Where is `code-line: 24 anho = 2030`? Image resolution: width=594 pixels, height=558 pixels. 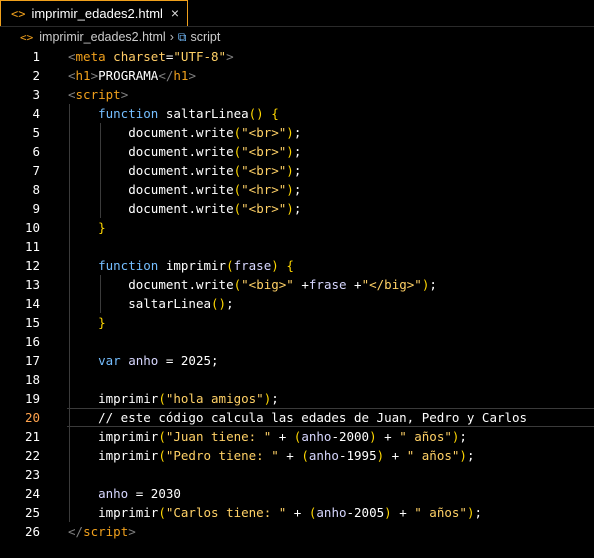
code-line: 24 anho = 2030 is located at coordinates (297, 493).